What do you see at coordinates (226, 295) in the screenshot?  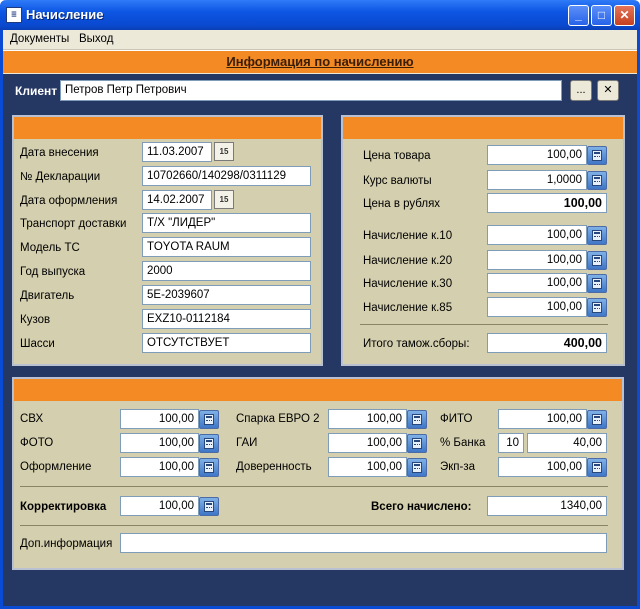 I see `vehicle-field: 5E-2039607` at bounding box center [226, 295].